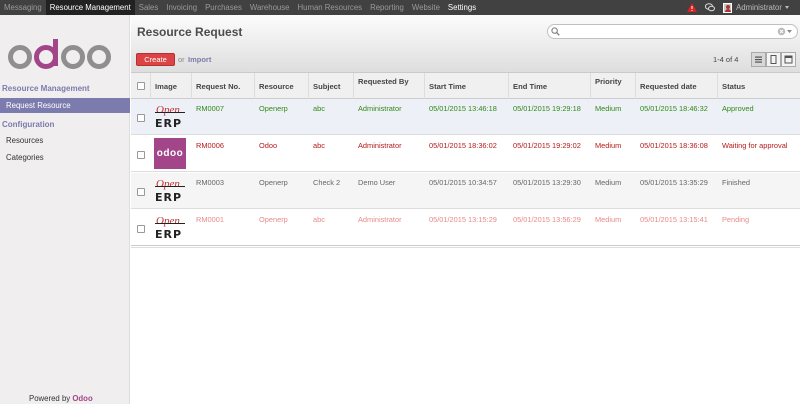 This screenshot has height=404, width=800. What do you see at coordinates (387, 7) in the screenshot?
I see `menu-reporting: Reporting` at bounding box center [387, 7].